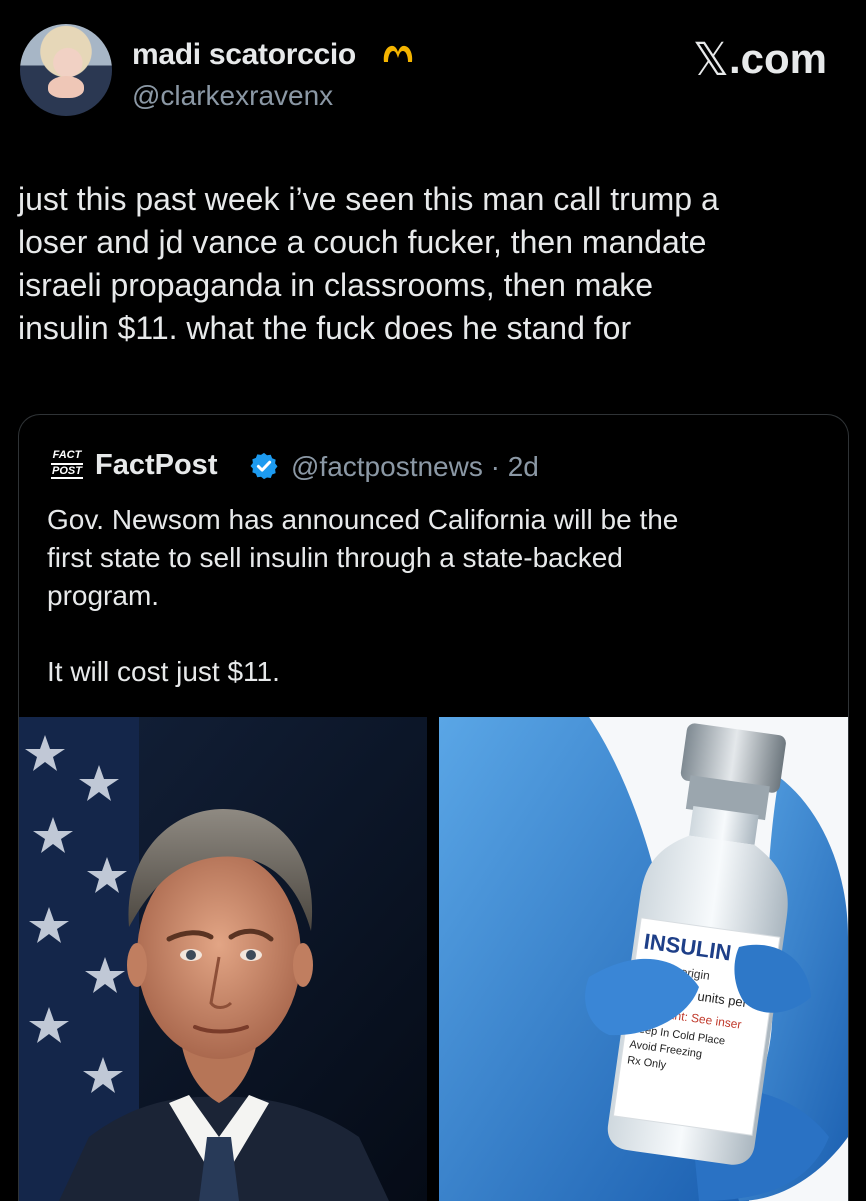 This screenshot has height=1201, width=866. I want to click on author-handle: @clarkexravenx, so click(232, 96).